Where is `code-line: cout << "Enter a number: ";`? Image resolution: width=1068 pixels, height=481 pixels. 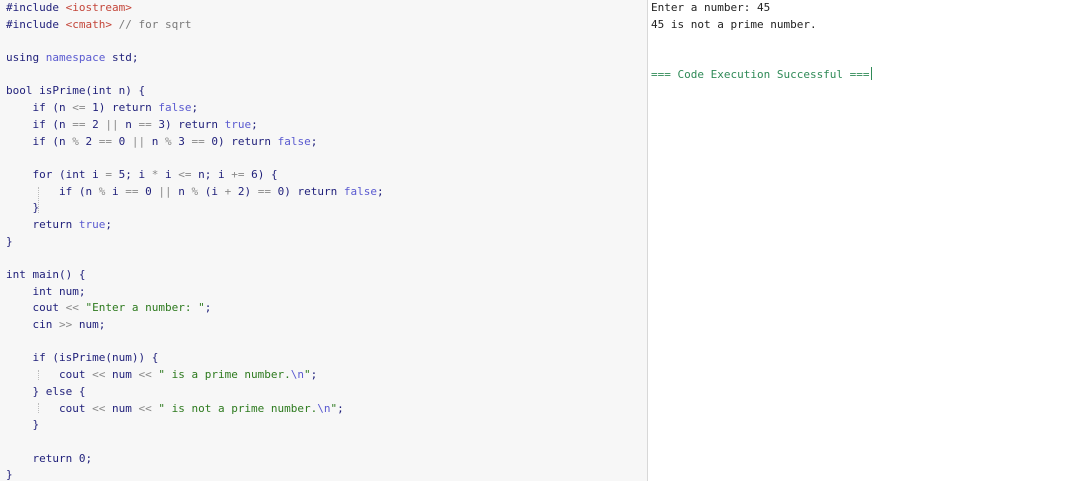 code-line: cout << "Enter a number: "; is located at coordinates (326, 308).